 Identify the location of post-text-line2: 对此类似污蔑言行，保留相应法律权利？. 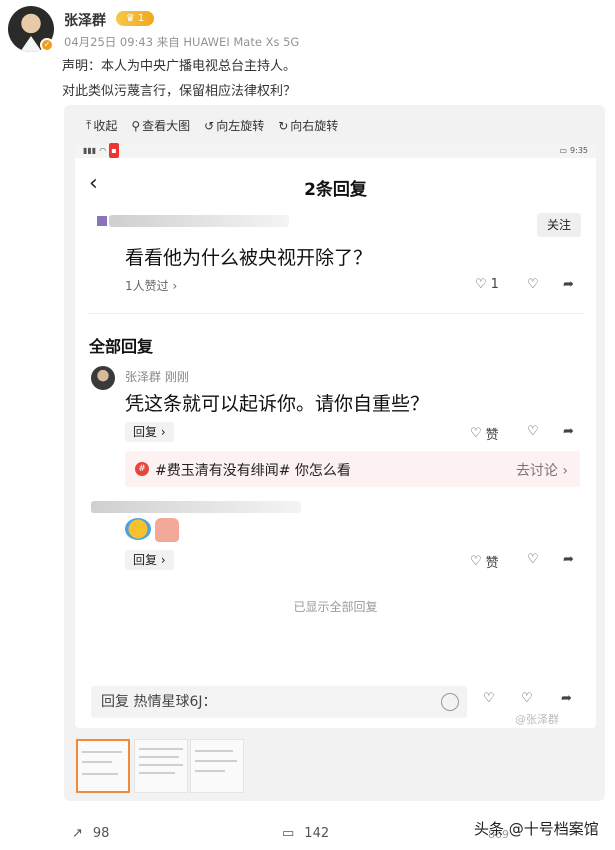
(179, 91).